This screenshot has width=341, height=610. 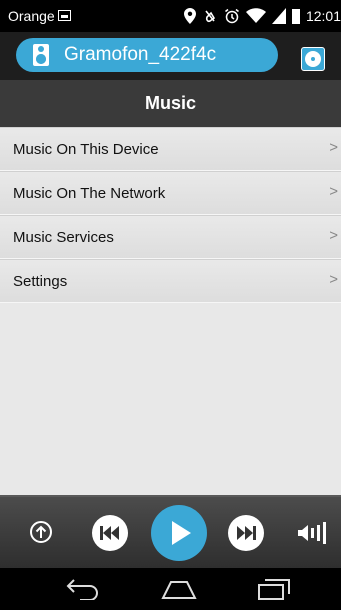 I want to click on back-icon, so click(x=83, y=589).